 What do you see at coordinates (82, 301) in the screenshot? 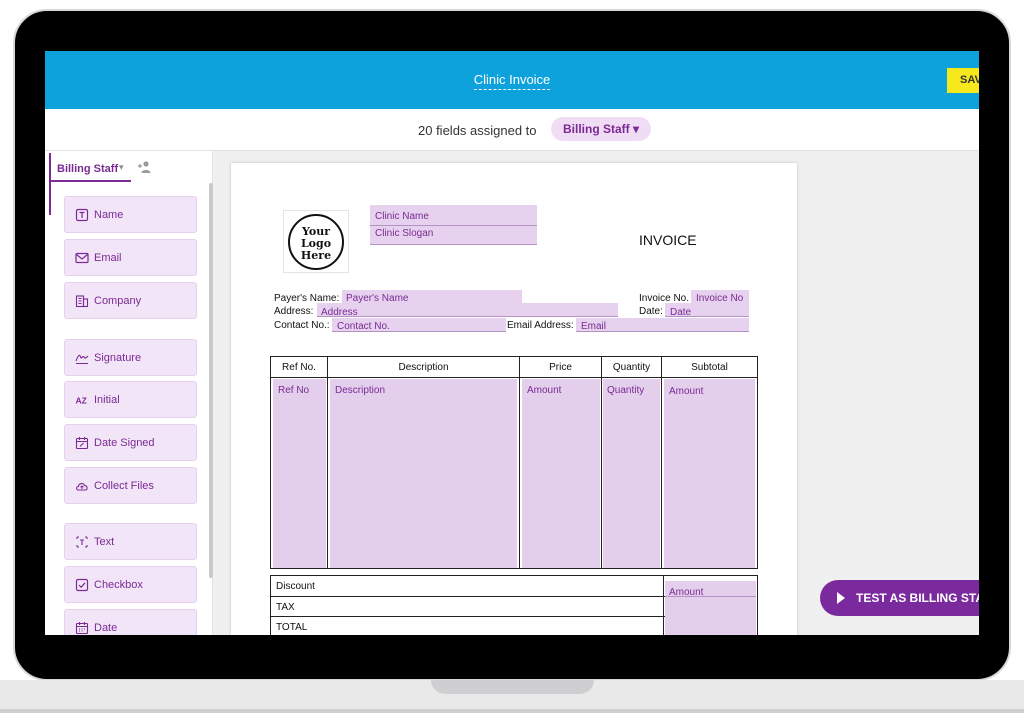
I see `building-icon` at bounding box center [82, 301].